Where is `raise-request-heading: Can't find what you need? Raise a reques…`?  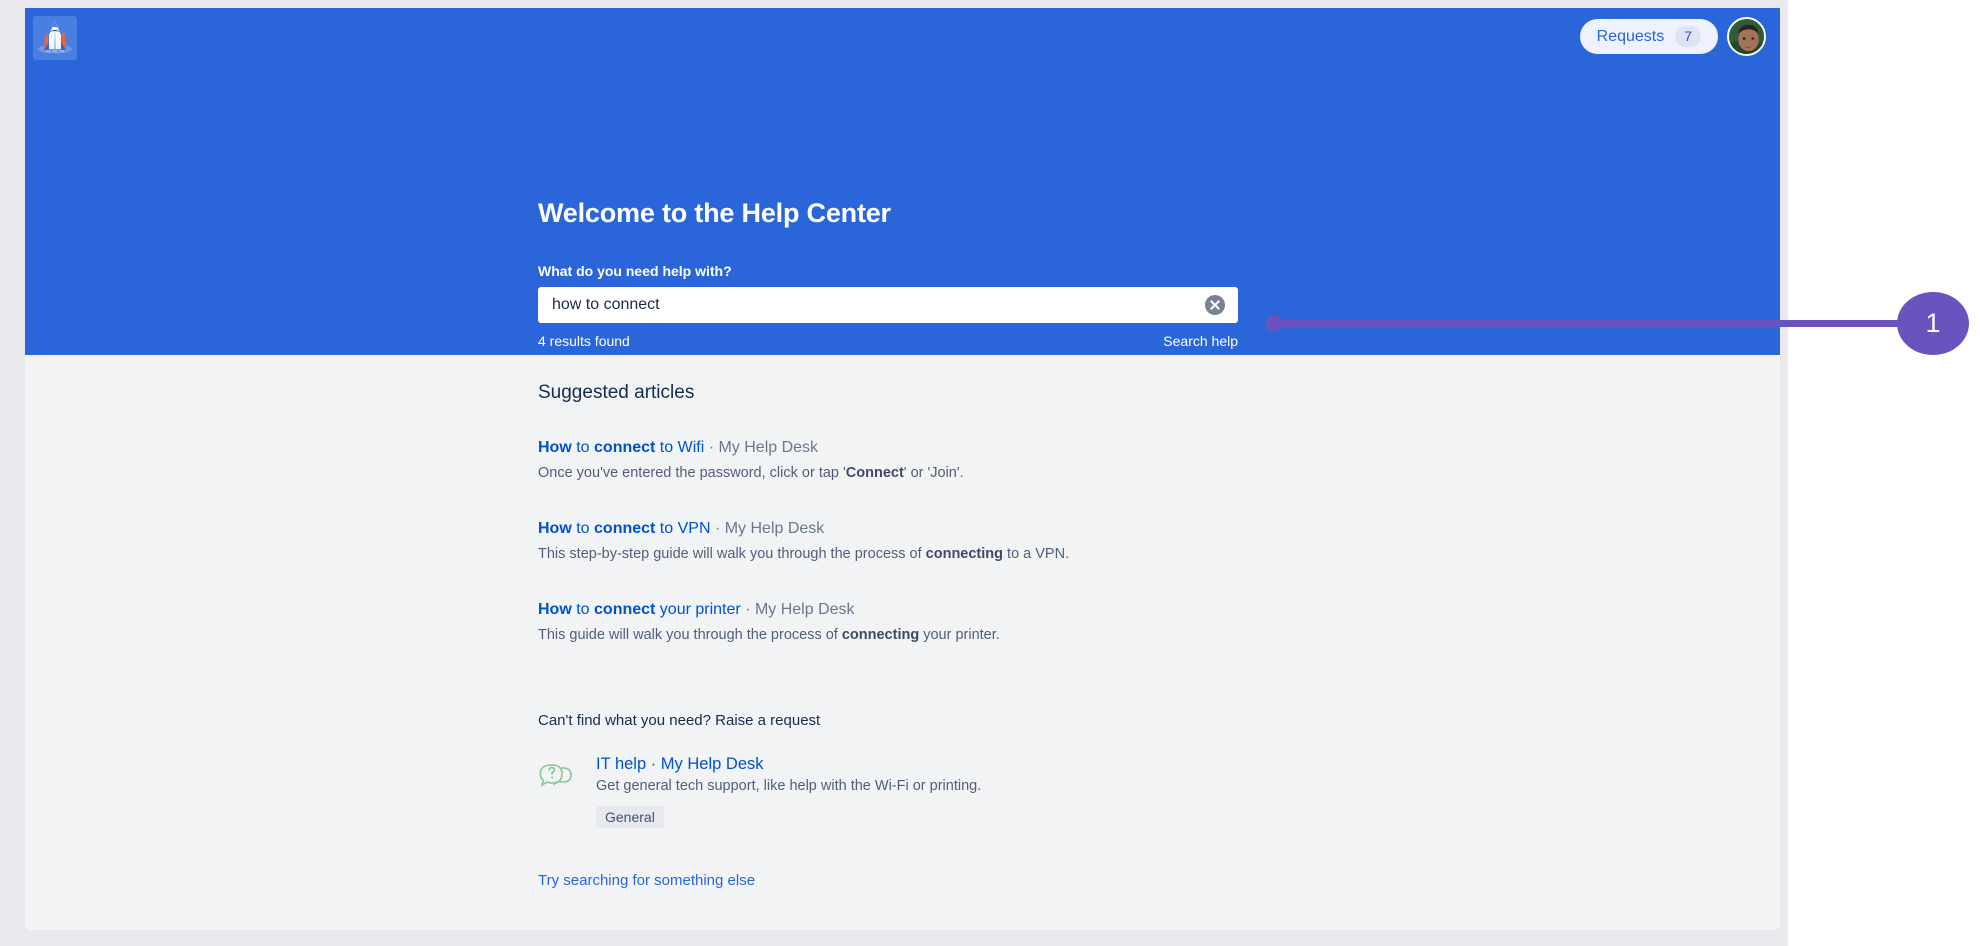 raise-request-heading: Can't find what you need? Raise a reques… is located at coordinates (679, 721).